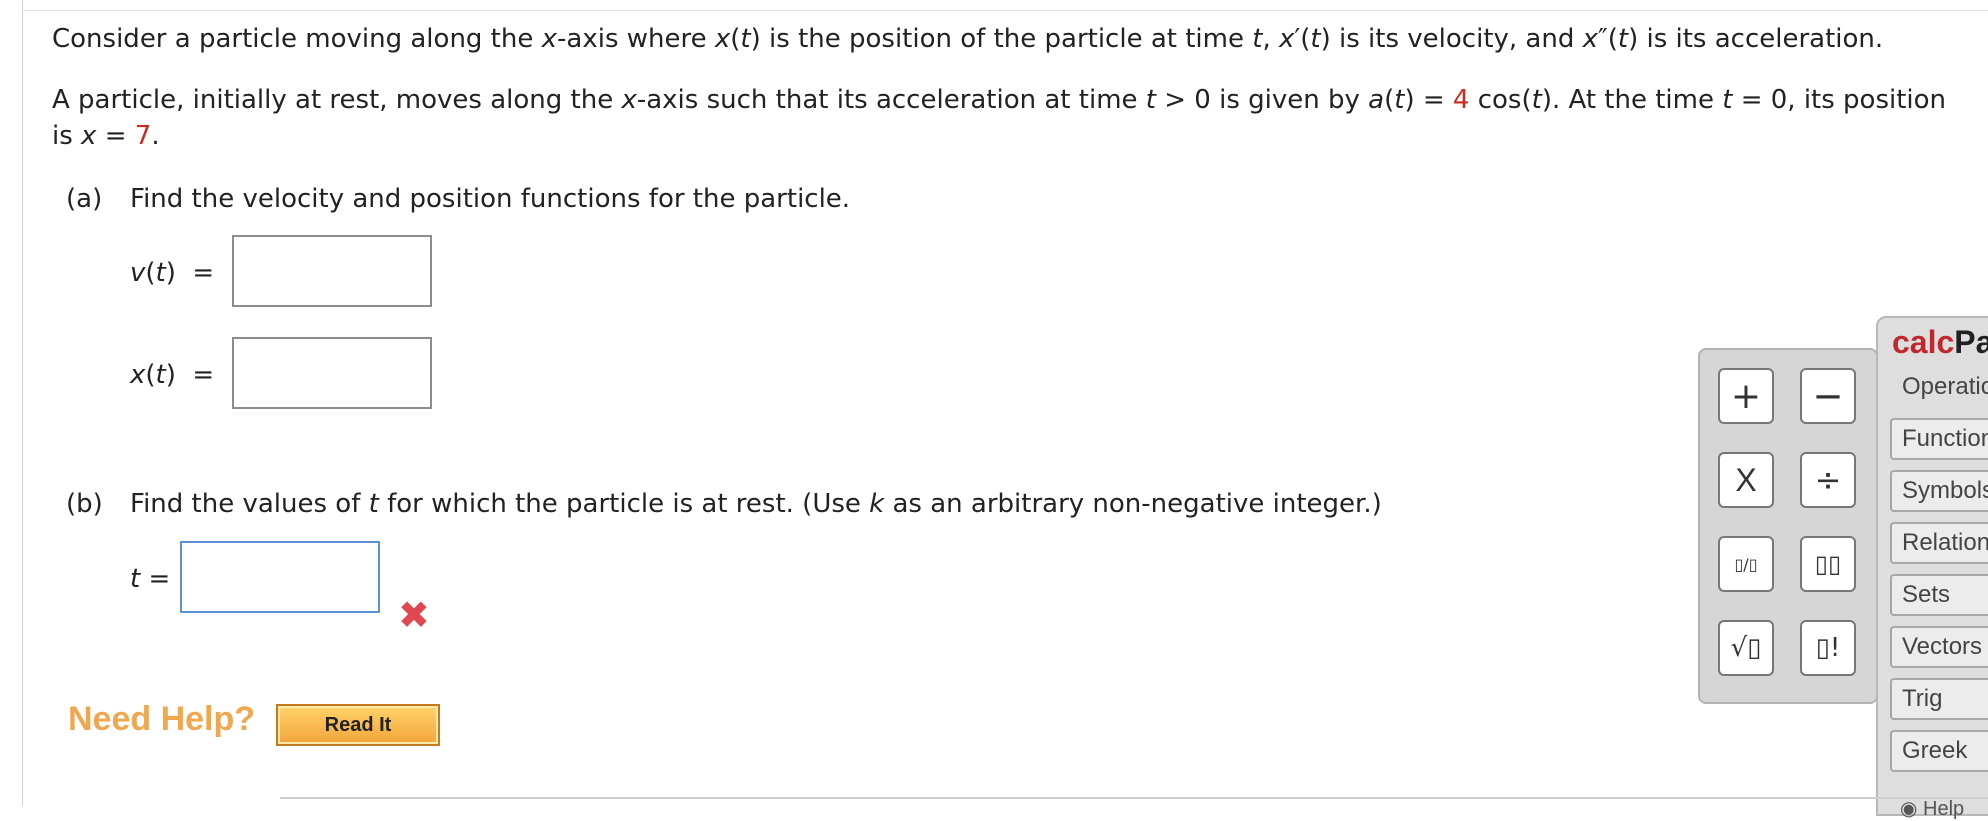 The height and width of the screenshot is (821, 1988). I want to click on math-palette: + — X ÷ ▯/▯ ▯▯ √▯ ▯!, so click(1788, 526).